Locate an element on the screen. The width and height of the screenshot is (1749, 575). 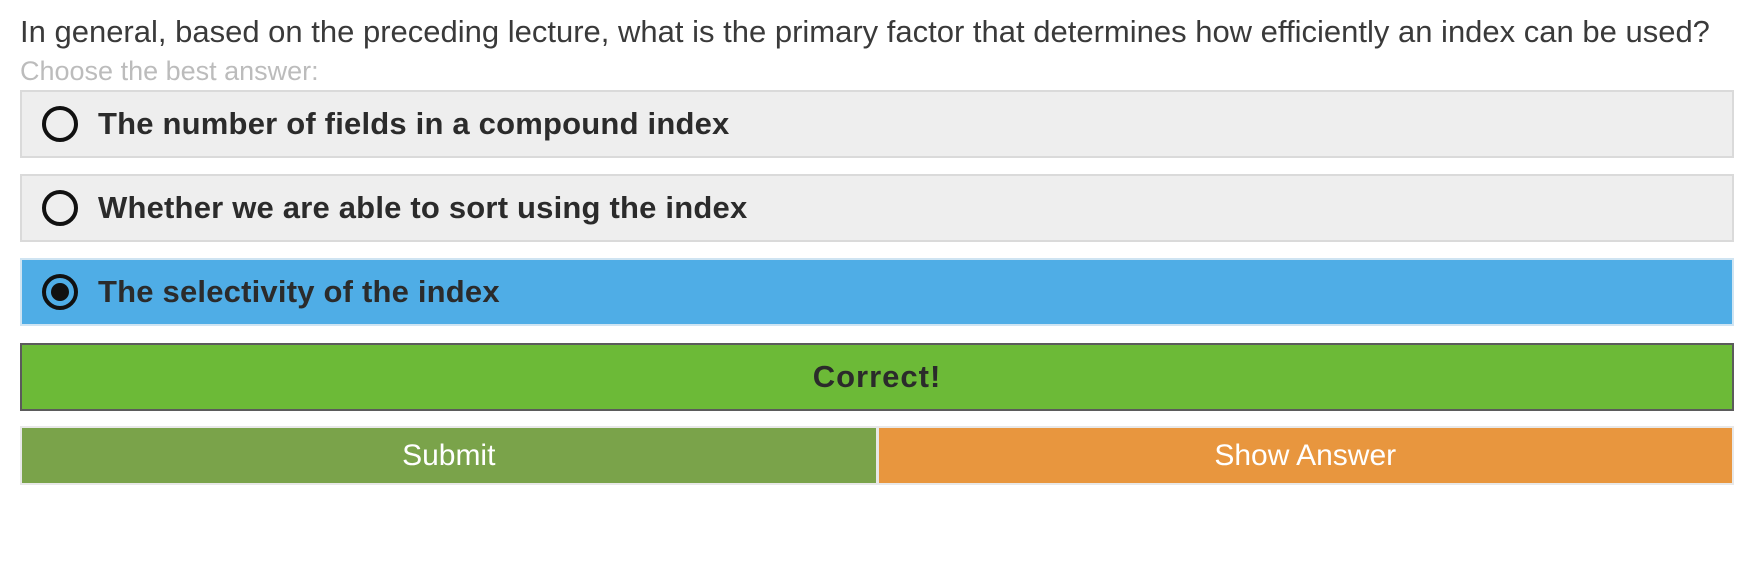
answer-option-1: The number of fields in a compound index is located at coordinates (877, 124).